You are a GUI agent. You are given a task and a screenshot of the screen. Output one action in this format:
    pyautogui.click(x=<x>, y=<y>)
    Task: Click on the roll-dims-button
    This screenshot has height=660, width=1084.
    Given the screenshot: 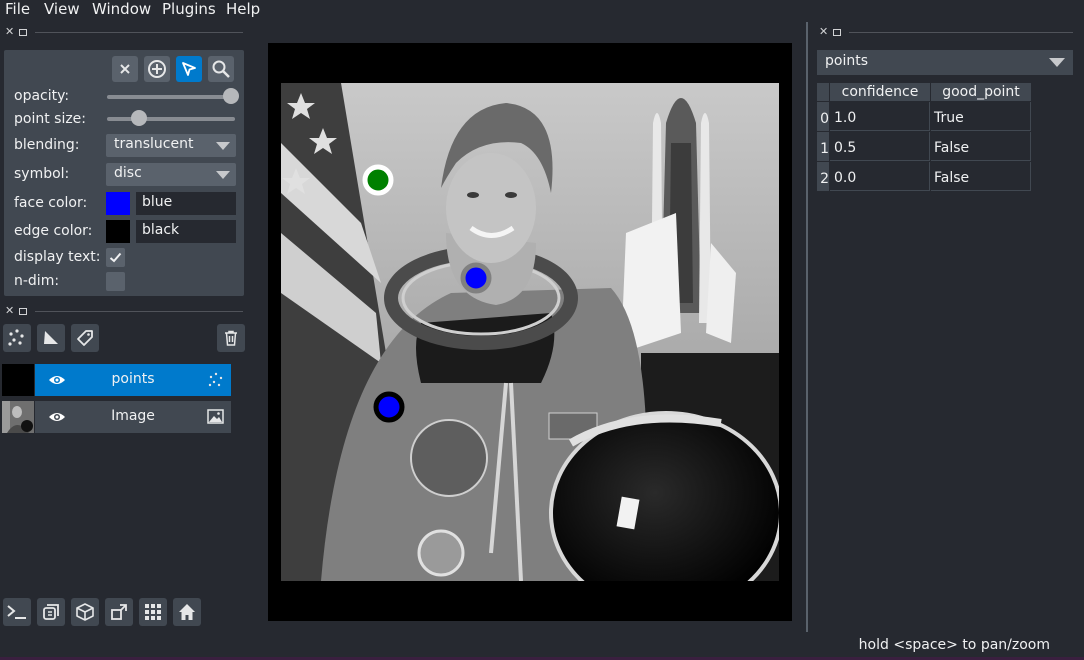 What is the action you would take?
    pyautogui.click(x=85, y=612)
    